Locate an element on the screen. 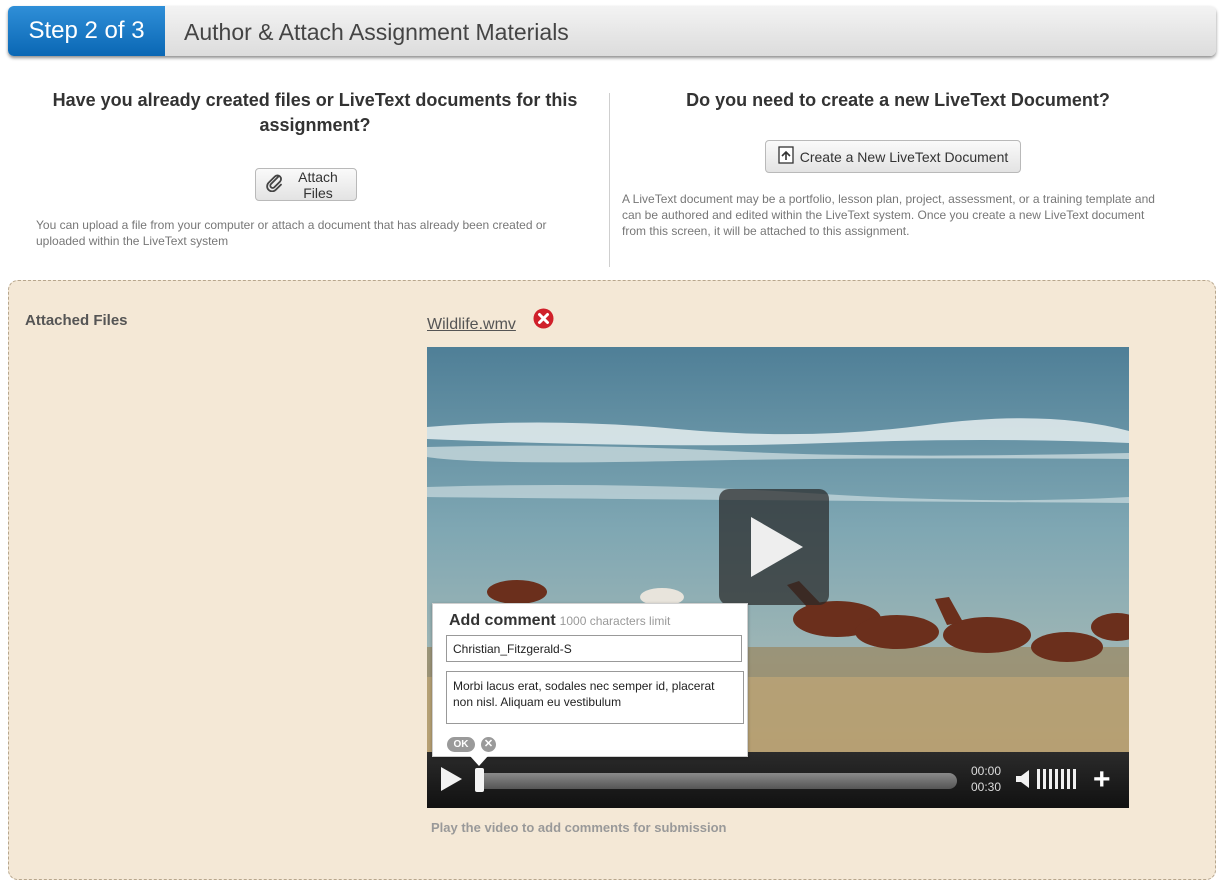 Image resolution: width=1222 pixels, height=880 pixels. attached-files-label: Attached Files is located at coordinates (76, 320).